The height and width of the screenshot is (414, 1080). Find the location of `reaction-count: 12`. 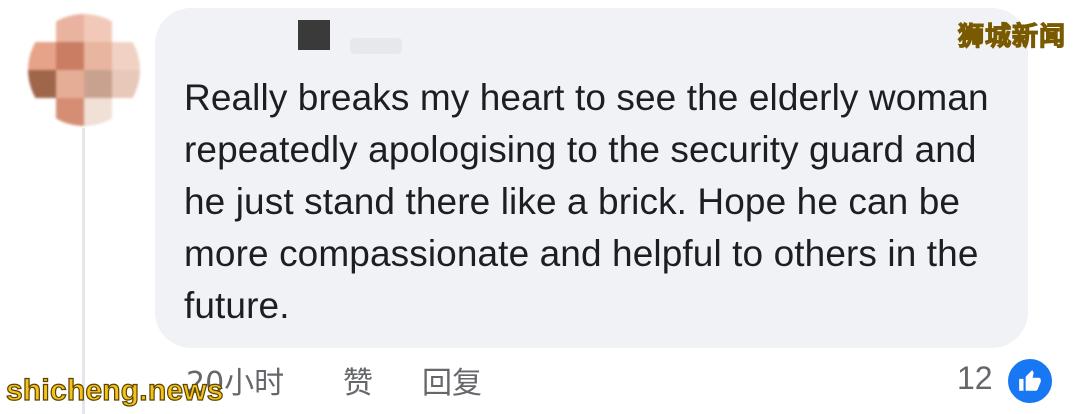

reaction-count: 12 is located at coordinates (975, 378).